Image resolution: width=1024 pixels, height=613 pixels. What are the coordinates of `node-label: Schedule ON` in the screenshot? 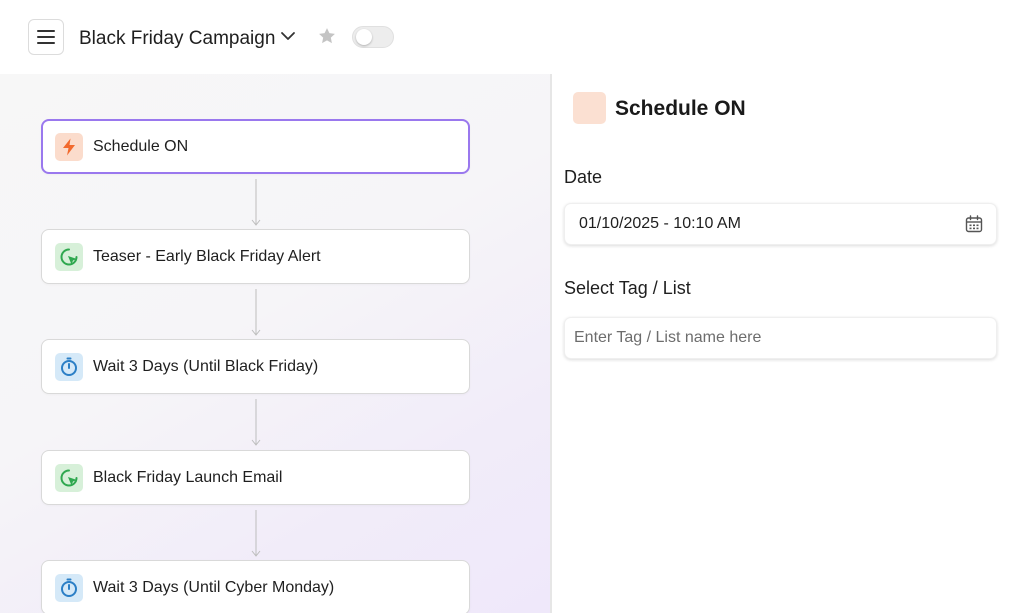 It's located at (141, 146).